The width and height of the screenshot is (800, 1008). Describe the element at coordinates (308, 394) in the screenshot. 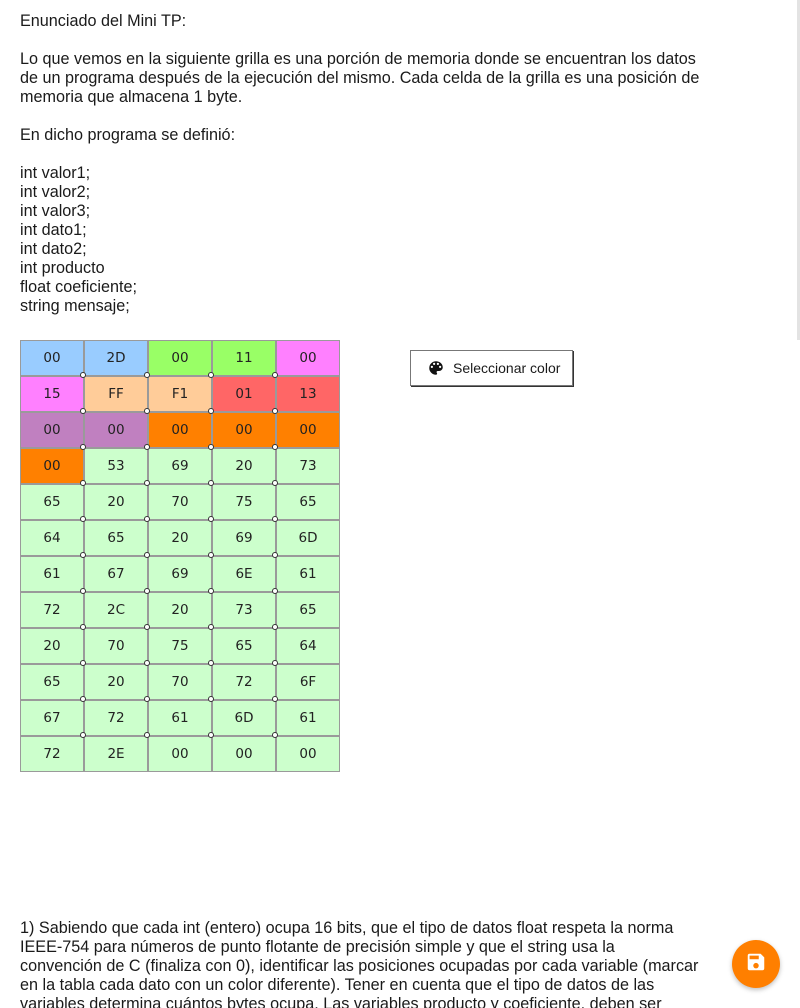

I see `memory-cell: 13` at that location.